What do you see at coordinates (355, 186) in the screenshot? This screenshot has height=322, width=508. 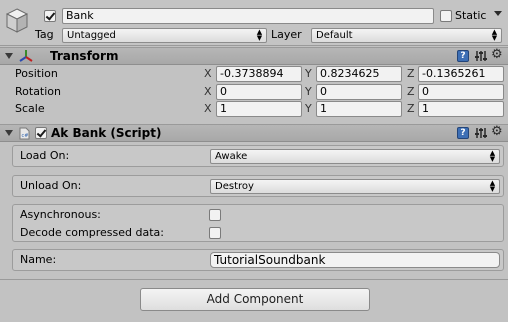 I see `unload-on-dropdown: Destroy ▲ ▼` at bounding box center [355, 186].